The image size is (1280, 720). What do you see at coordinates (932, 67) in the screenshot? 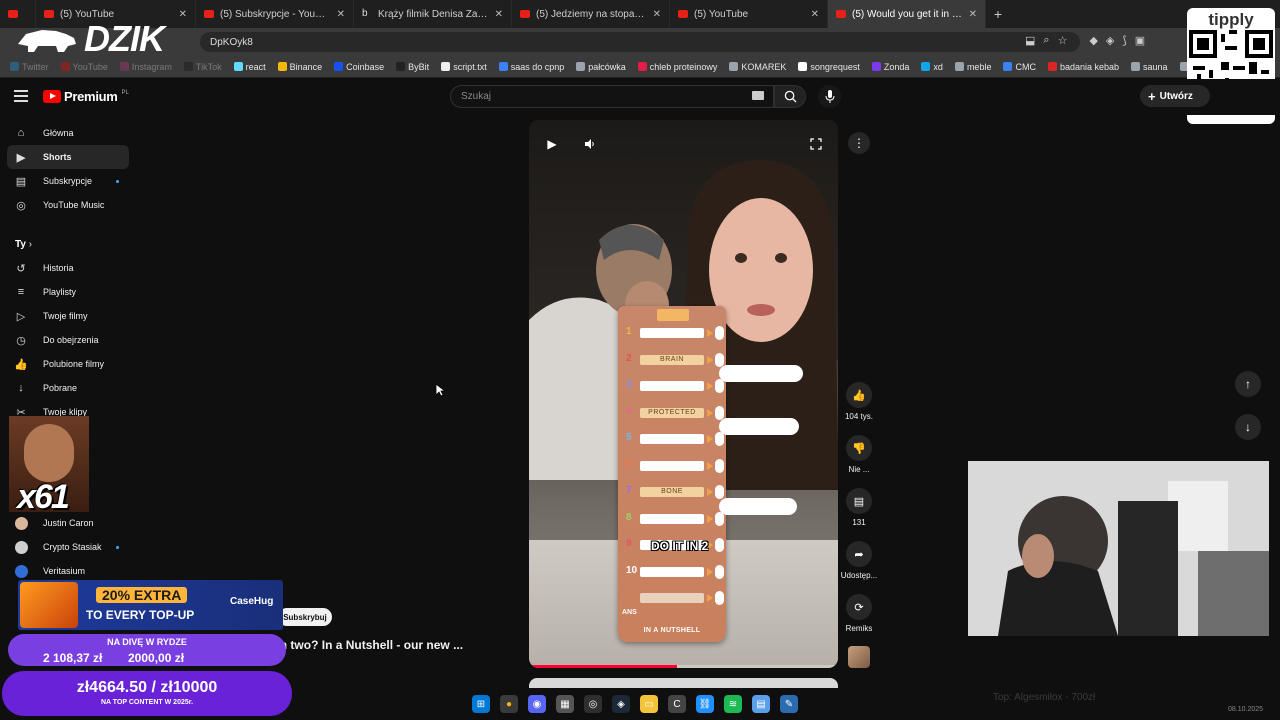
I see `bookmark-item: xd` at bounding box center [932, 67].